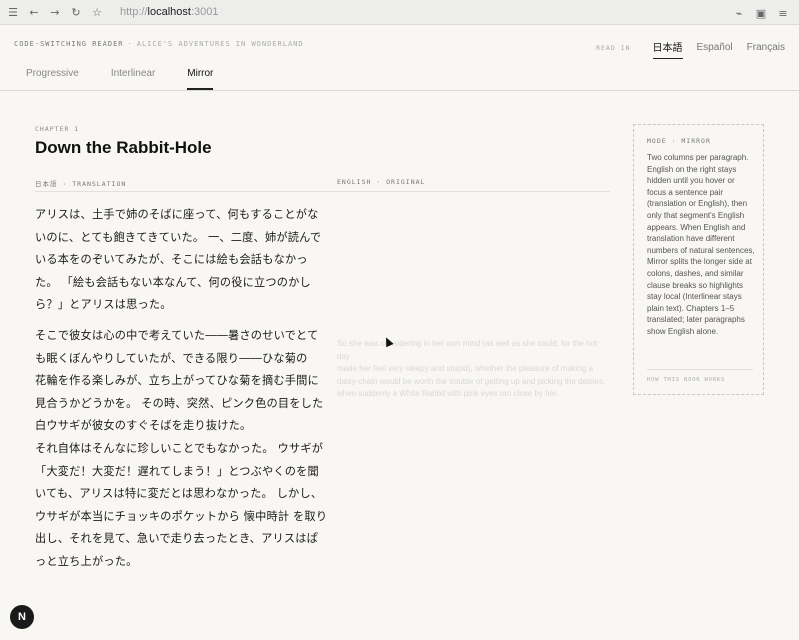  Describe the element at coordinates (81, 184) in the screenshot. I see `translation-column-header: 日本語 · TRANSLATION` at that location.